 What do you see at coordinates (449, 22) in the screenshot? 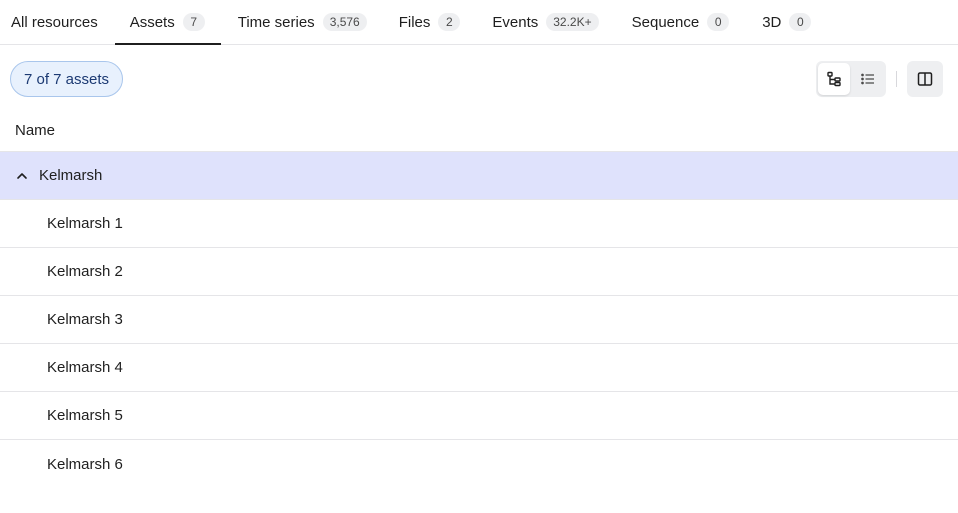
I see `count-badge: 2` at bounding box center [449, 22].